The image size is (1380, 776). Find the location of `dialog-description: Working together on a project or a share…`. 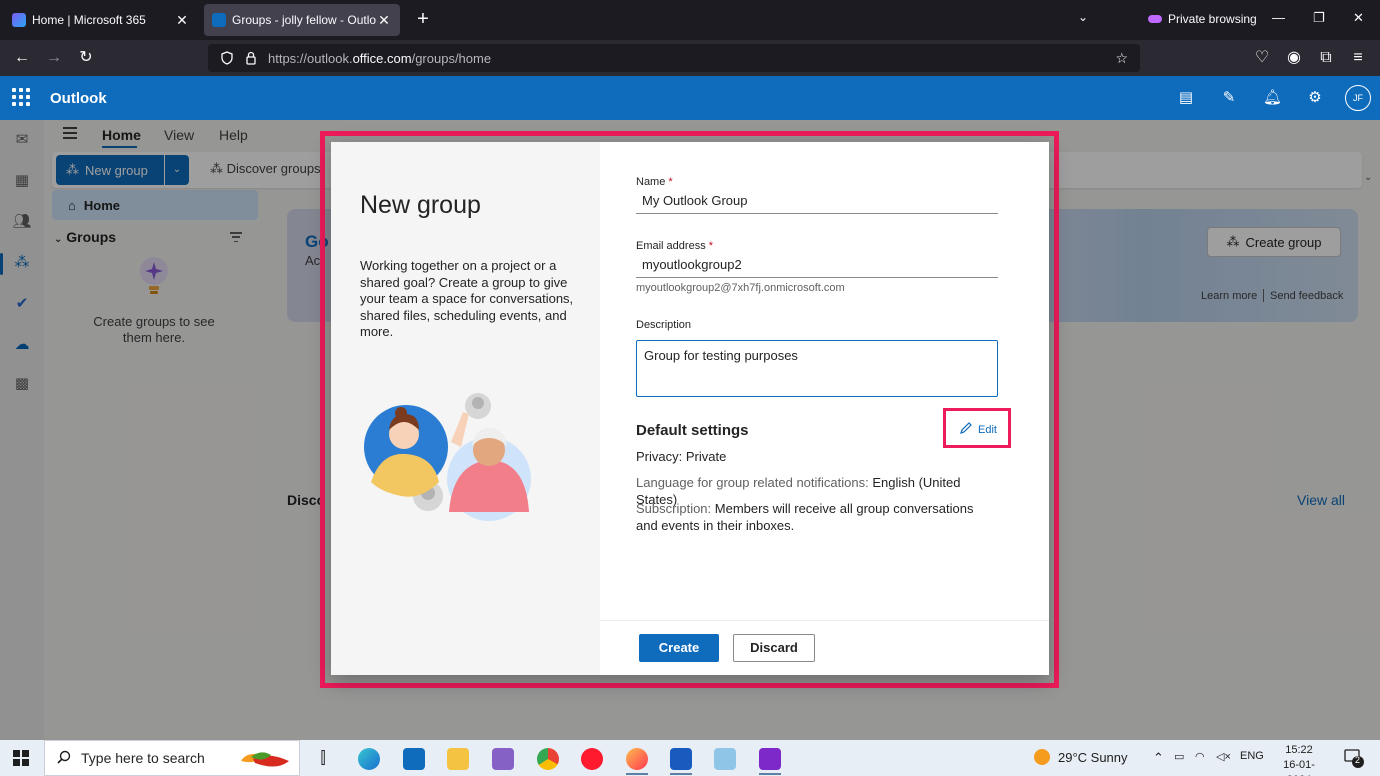

dialog-description: Working together on a project or a share… is located at coordinates (467, 298).